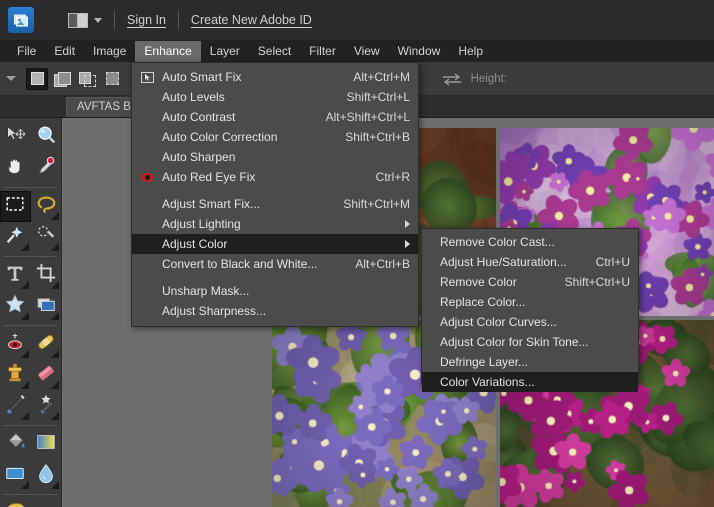 The height and width of the screenshot is (507, 714). I want to click on eraser-tool, so click(46, 375).